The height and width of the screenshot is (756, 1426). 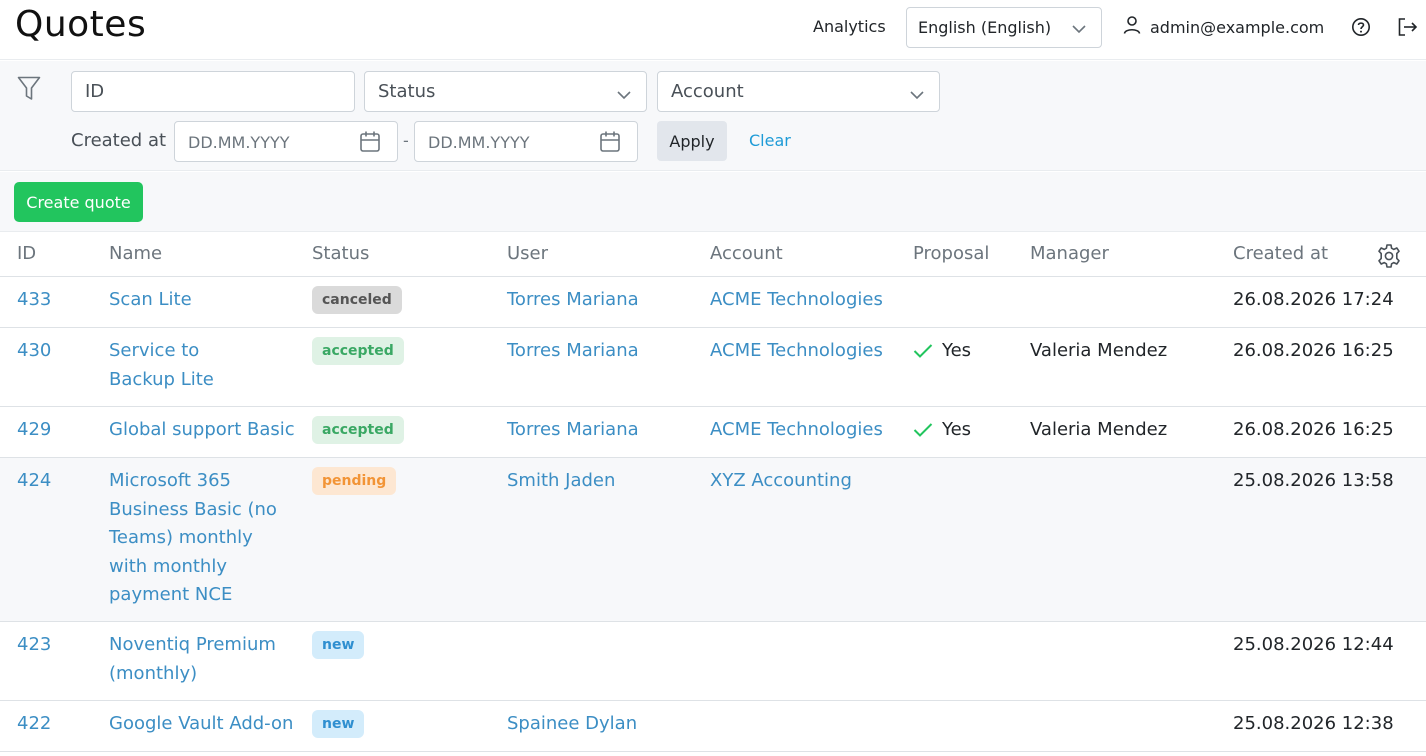 I want to click on id-filter-input: ID, so click(x=213, y=91).